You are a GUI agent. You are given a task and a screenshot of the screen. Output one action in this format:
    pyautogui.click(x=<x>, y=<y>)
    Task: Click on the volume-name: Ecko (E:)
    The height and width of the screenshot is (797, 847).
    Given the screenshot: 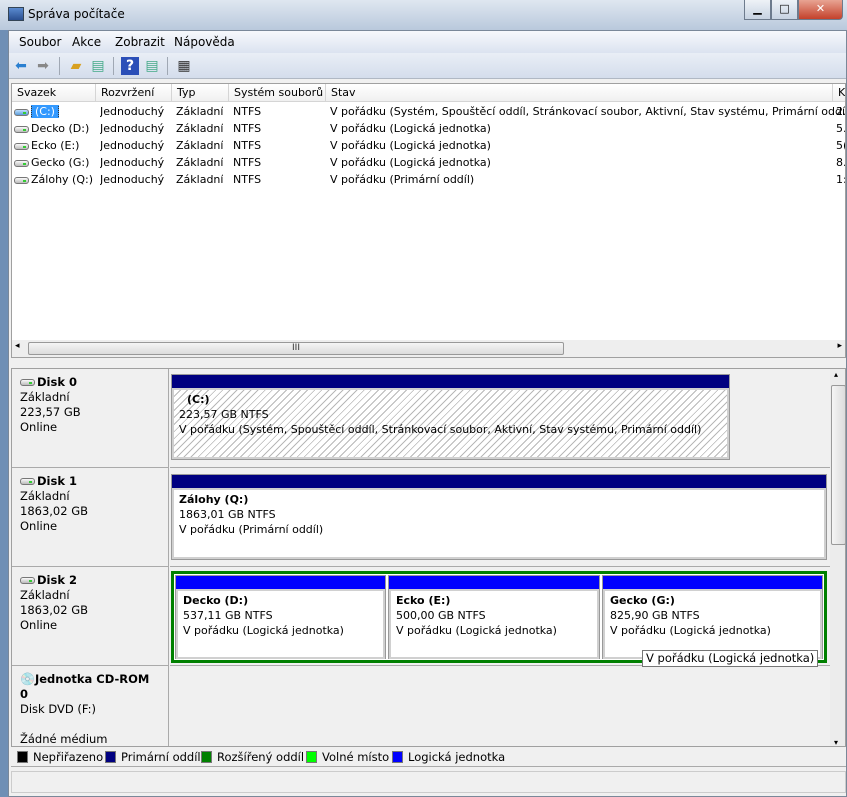 What is the action you would take?
    pyautogui.click(x=55, y=145)
    